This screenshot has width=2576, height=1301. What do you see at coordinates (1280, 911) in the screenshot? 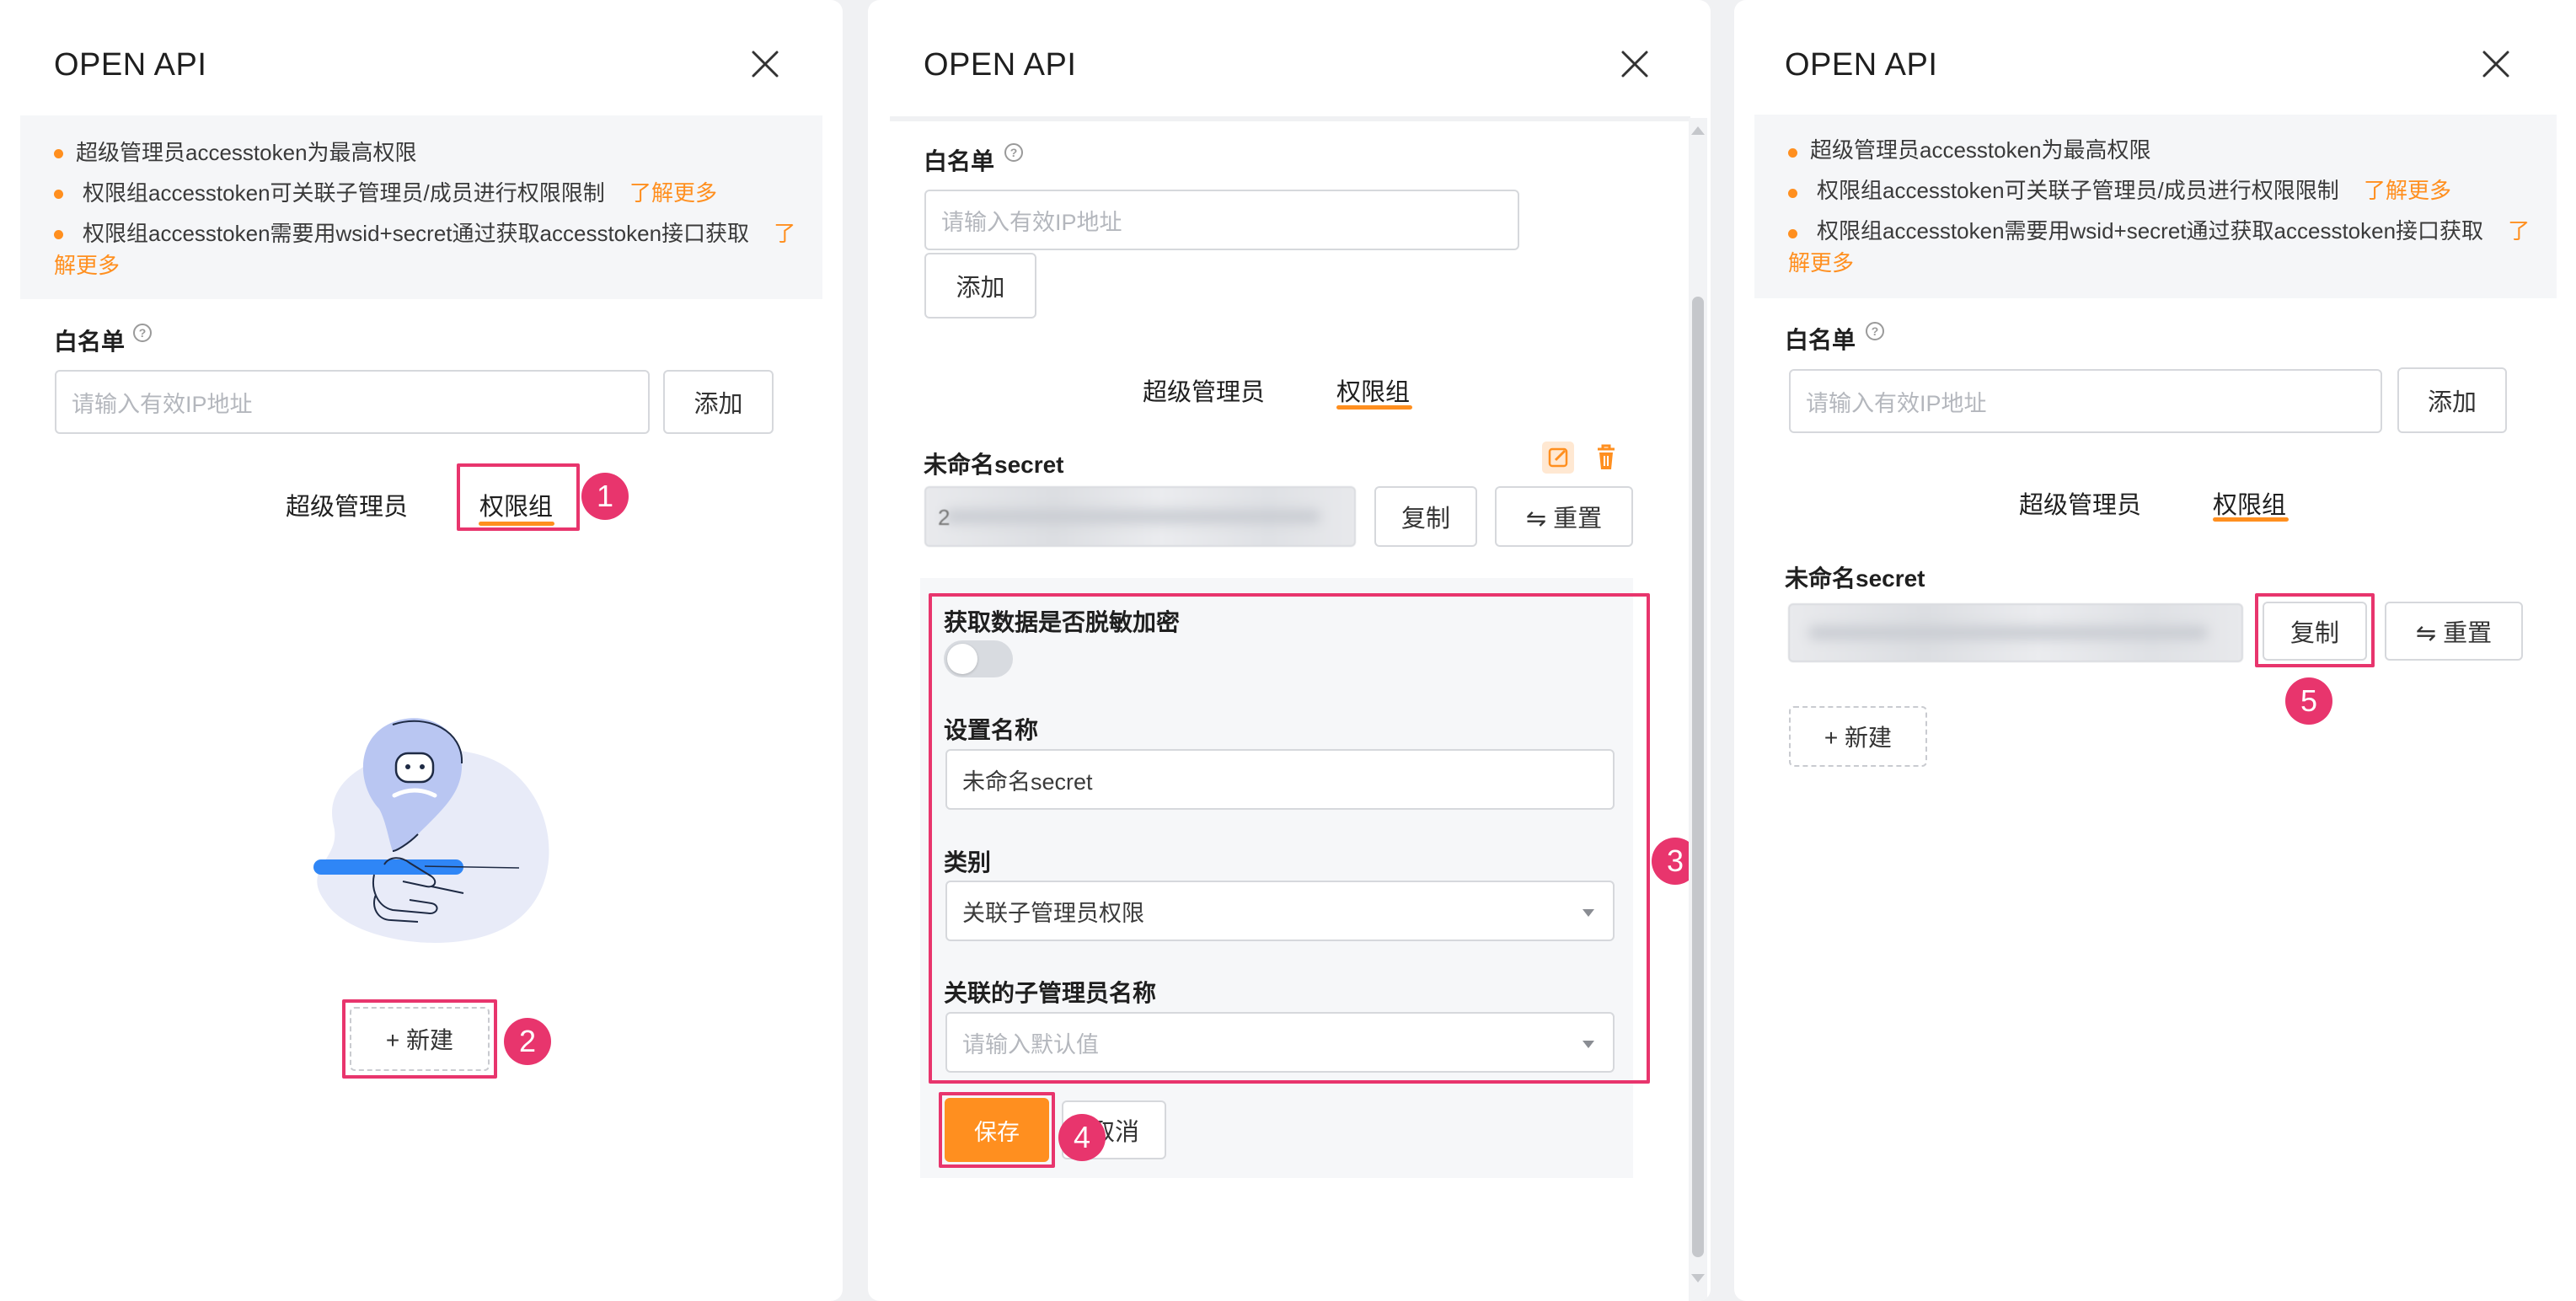
I see `category-select: 关联子管理员权限` at bounding box center [1280, 911].